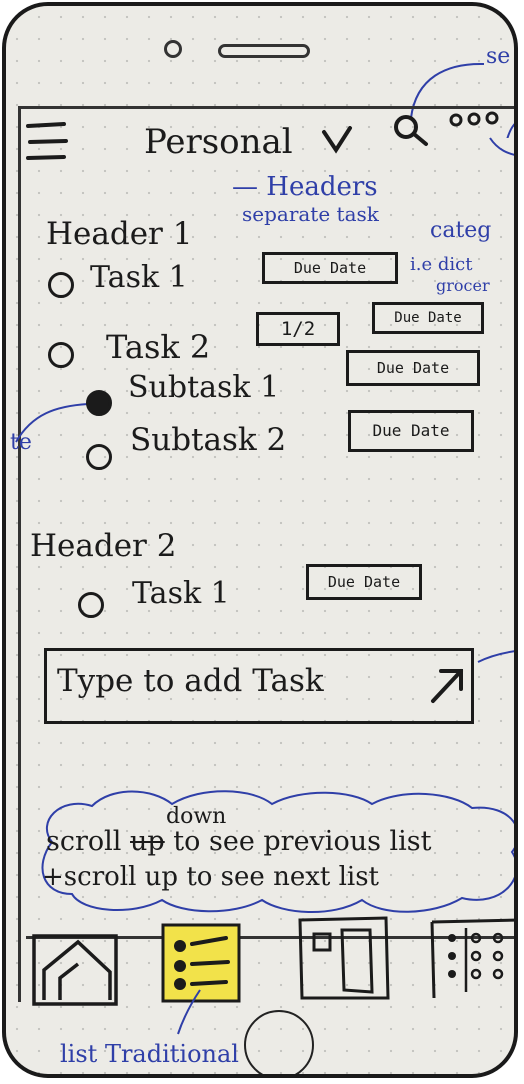 The image size is (524, 1084). Describe the element at coordinates (364, 582) in the screenshot. I see `due-date-badge-h2-task-1: Due Date` at that location.